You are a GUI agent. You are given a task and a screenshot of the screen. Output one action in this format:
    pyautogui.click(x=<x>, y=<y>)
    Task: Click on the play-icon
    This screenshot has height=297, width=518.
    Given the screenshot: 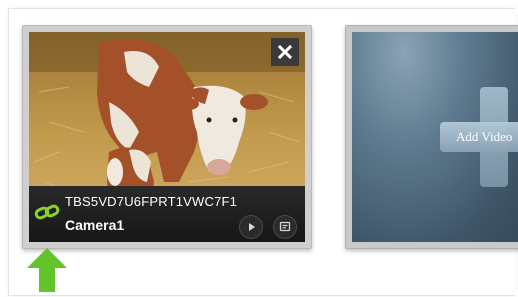 What is the action you would take?
    pyautogui.click(x=252, y=227)
    